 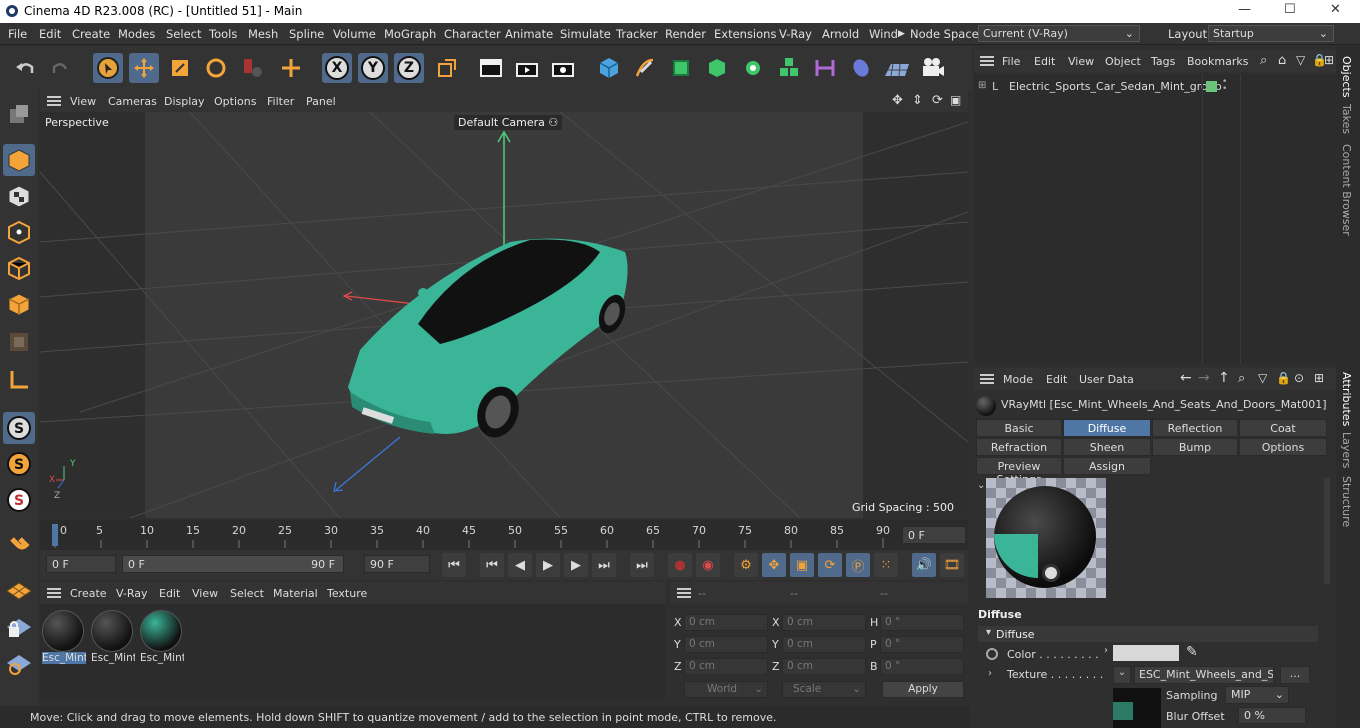 What do you see at coordinates (61, 68) in the screenshot?
I see `redo-button` at bounding box center [61, 68].